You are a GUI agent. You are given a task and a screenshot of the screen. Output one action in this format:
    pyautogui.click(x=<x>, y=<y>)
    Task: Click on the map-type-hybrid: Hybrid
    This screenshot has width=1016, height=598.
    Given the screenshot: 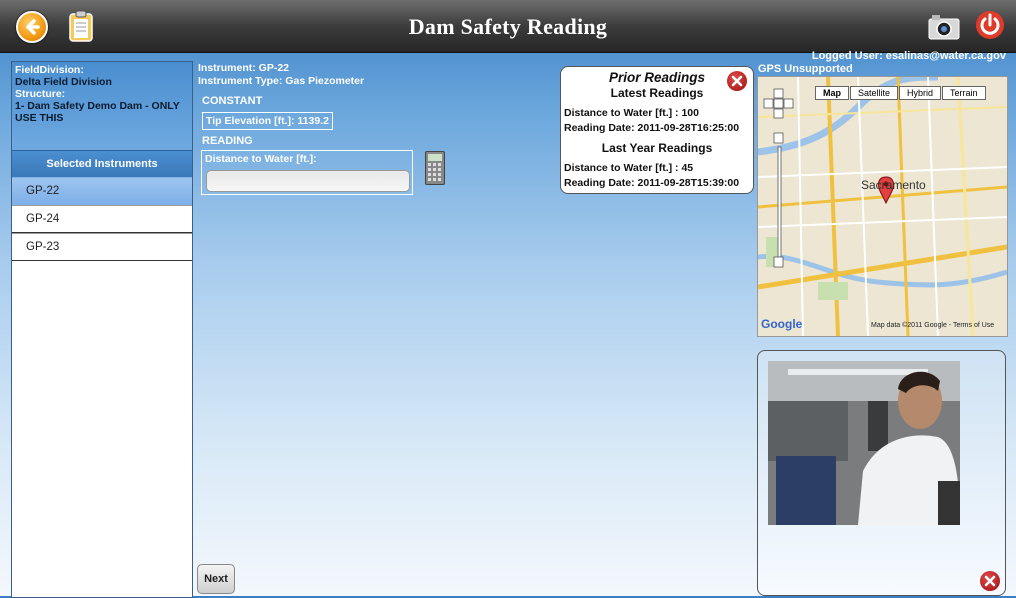 What is the action you would take?
    pyautogui.click(x=920, y=93)
    